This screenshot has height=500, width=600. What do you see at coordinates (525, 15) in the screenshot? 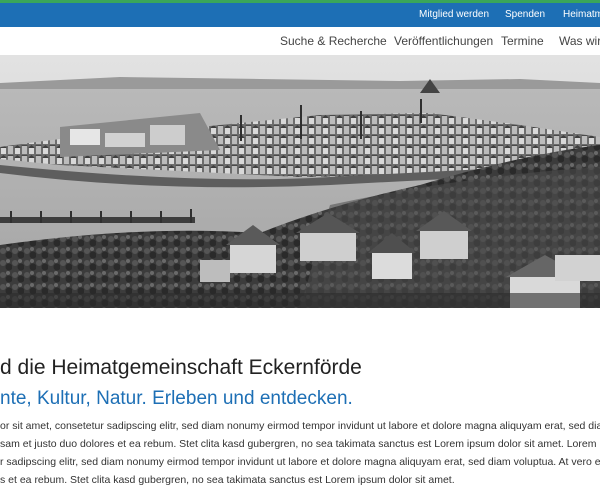
I see `utility-link-donate: Spenden` at bounding box center [525, 15].